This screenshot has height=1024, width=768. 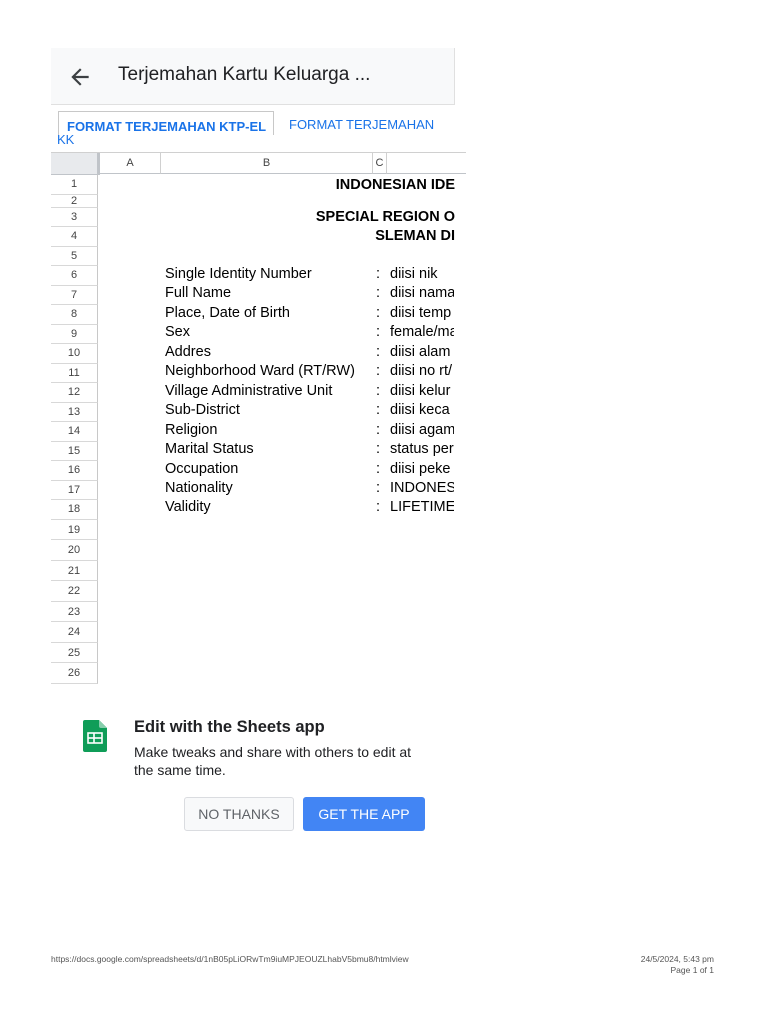 What do you see at coordinates (75, 164) in the screenshot?
I see `select-all-corner` at bounding box center [75, 164].